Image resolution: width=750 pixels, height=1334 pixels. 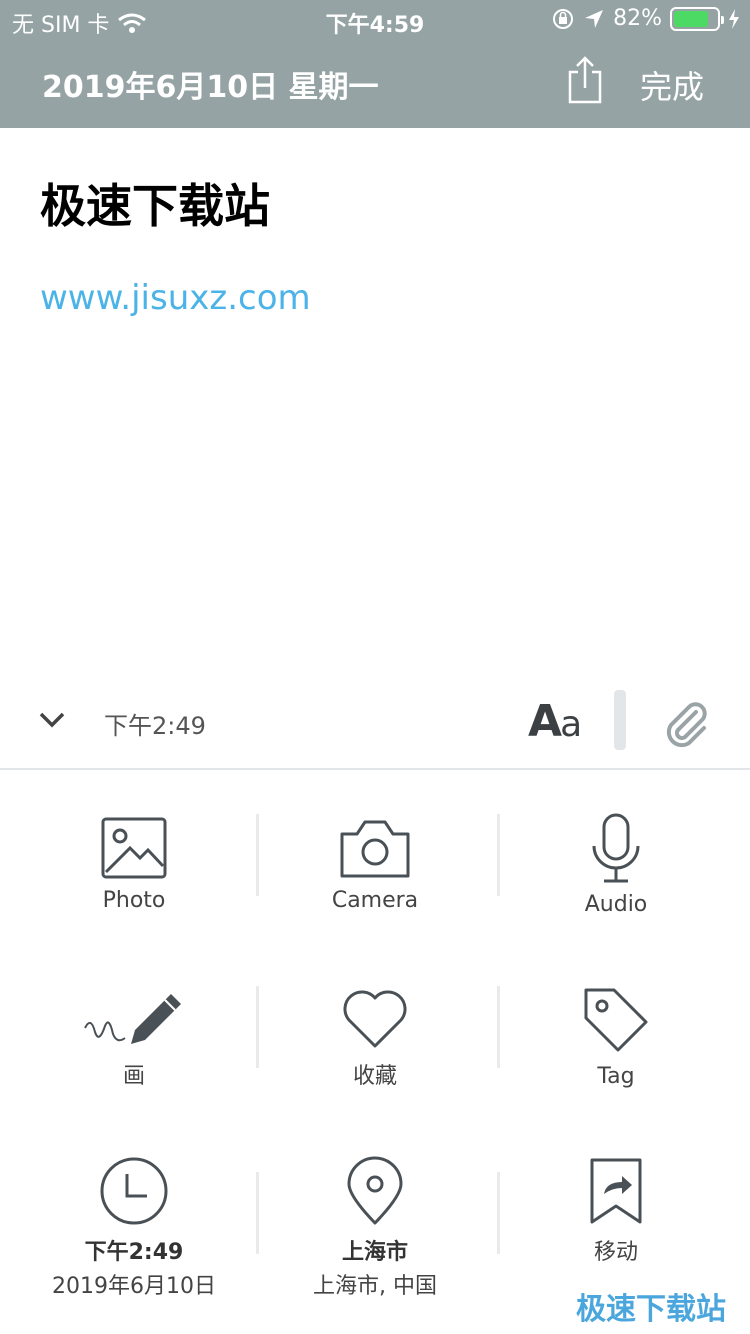 I want to click on camera-icon, so click(x=375, y=849).